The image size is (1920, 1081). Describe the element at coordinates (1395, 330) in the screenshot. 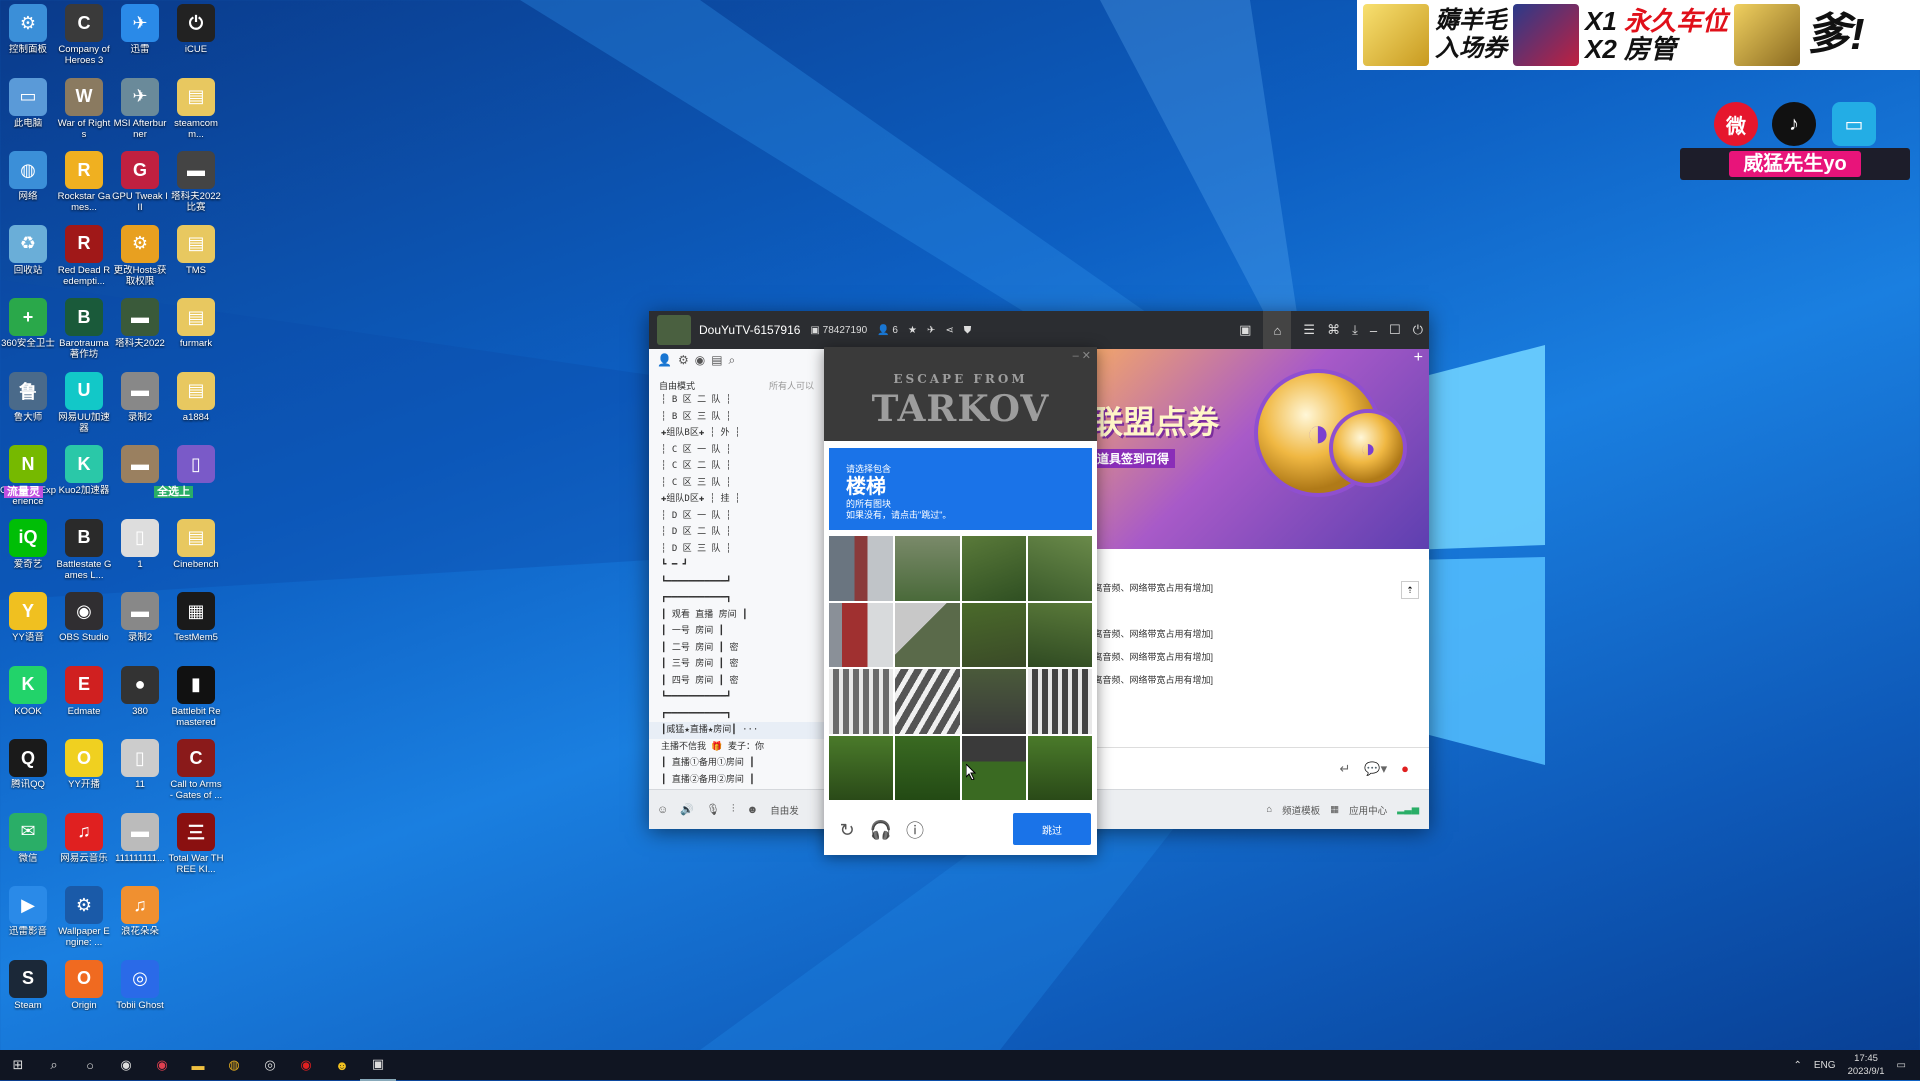

I see `maximize-icon: ☐` at that location.